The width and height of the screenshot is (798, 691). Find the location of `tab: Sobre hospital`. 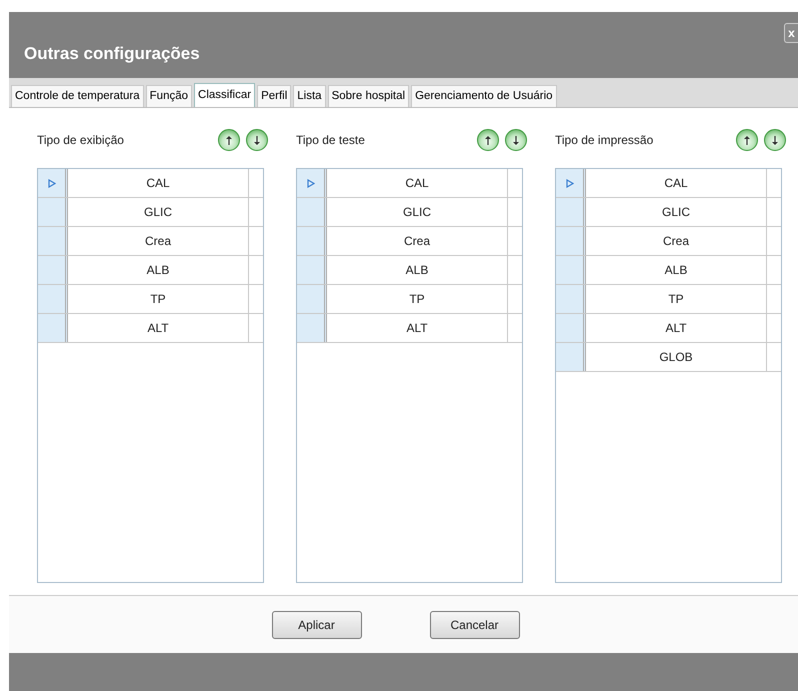

tab: Sobre hospital is located at coordinates (369, 96).